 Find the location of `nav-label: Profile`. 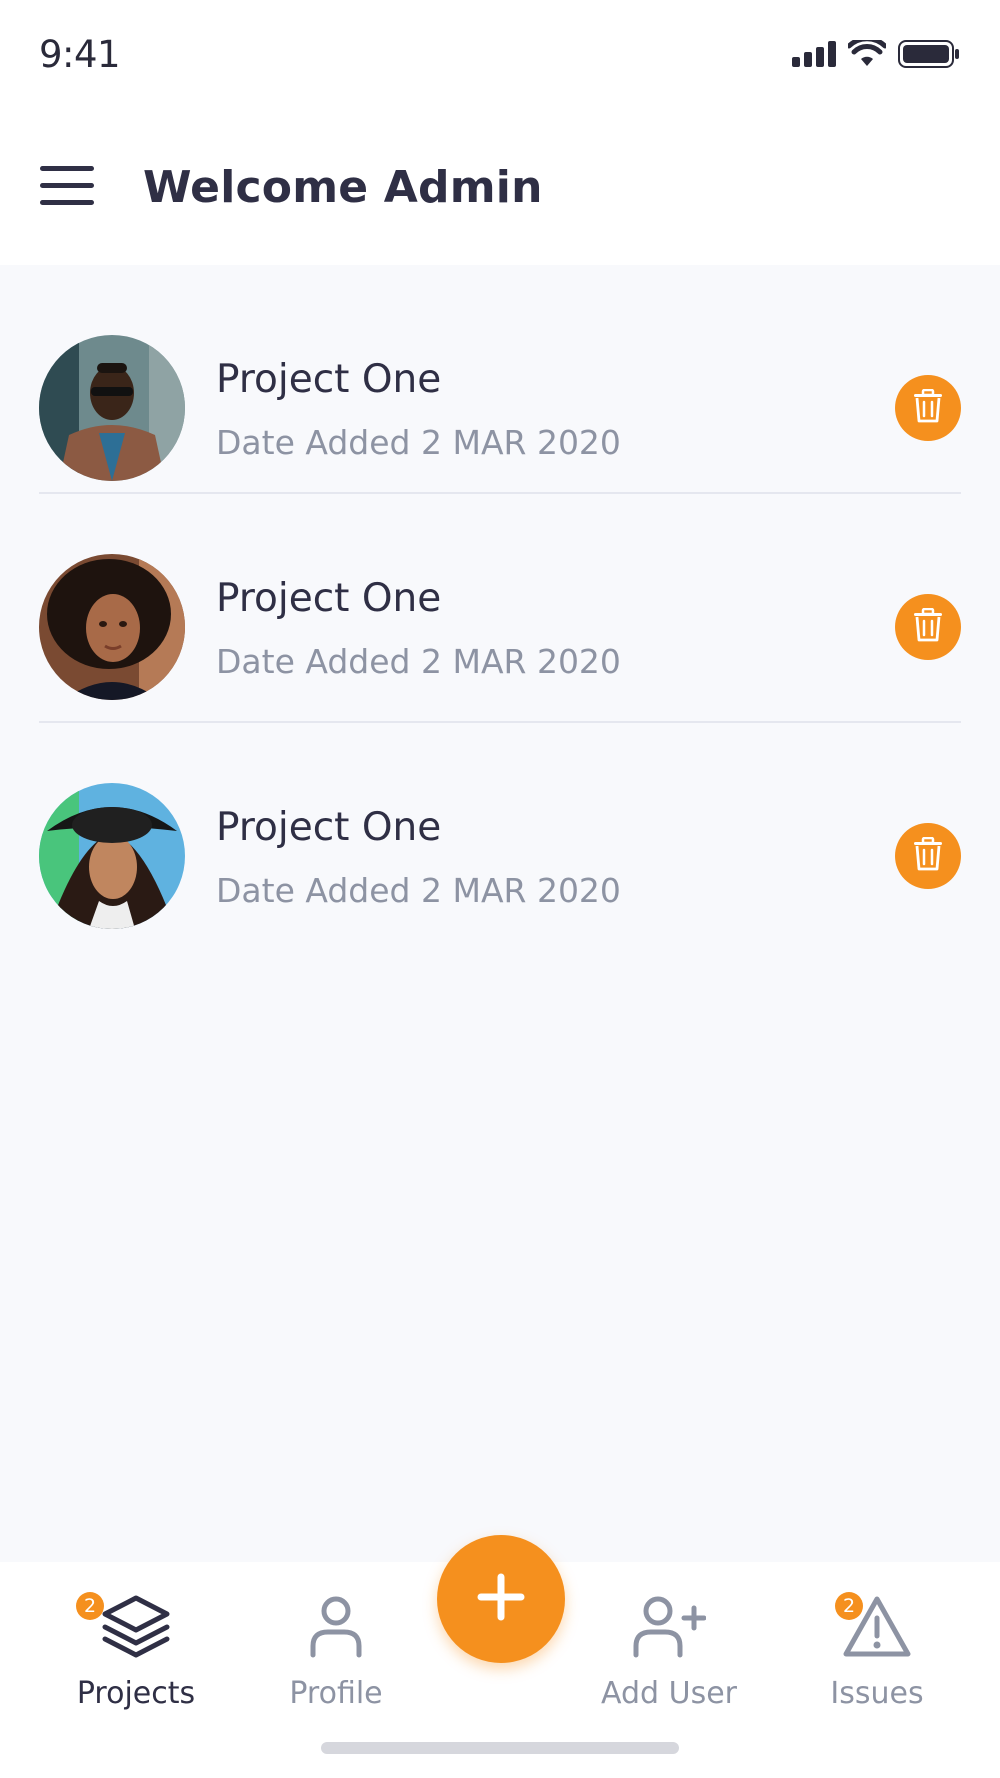

nav-label: Profile is located at coordinates (336, 1693).